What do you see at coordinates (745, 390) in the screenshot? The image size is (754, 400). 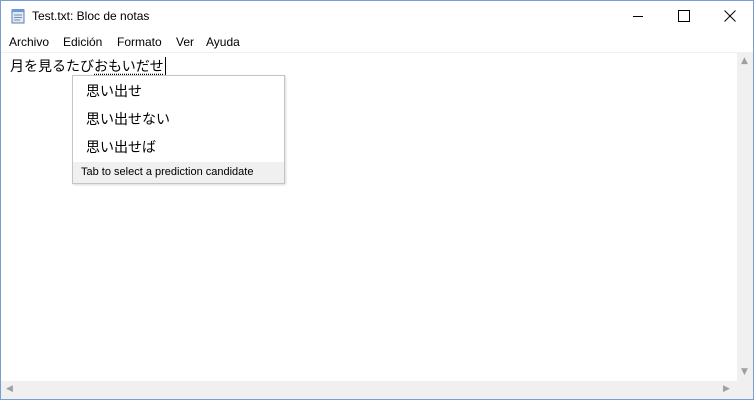 I see `scrollbar-corner` at bounding box center [745, 390].